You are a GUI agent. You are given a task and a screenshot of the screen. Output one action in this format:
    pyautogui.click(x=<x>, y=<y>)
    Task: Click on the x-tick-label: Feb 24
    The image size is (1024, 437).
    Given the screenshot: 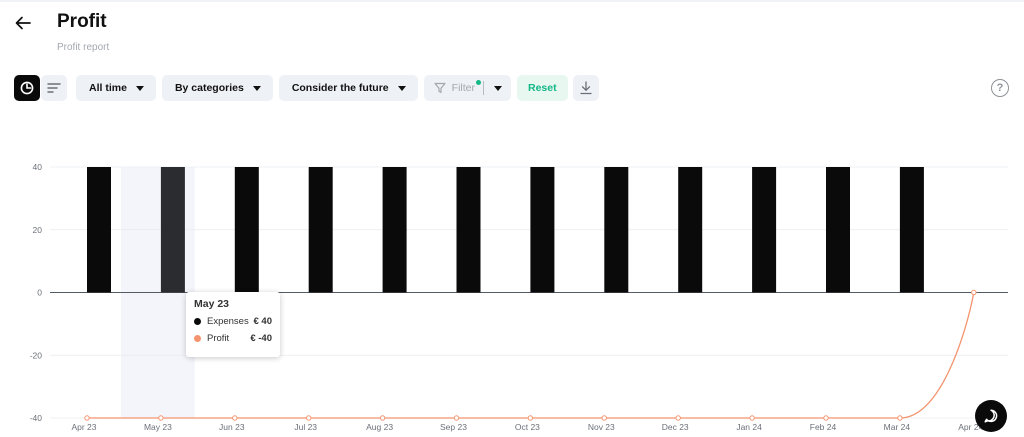 What is the action you would take?
    pyautogui.click(x=823, y=427)
    